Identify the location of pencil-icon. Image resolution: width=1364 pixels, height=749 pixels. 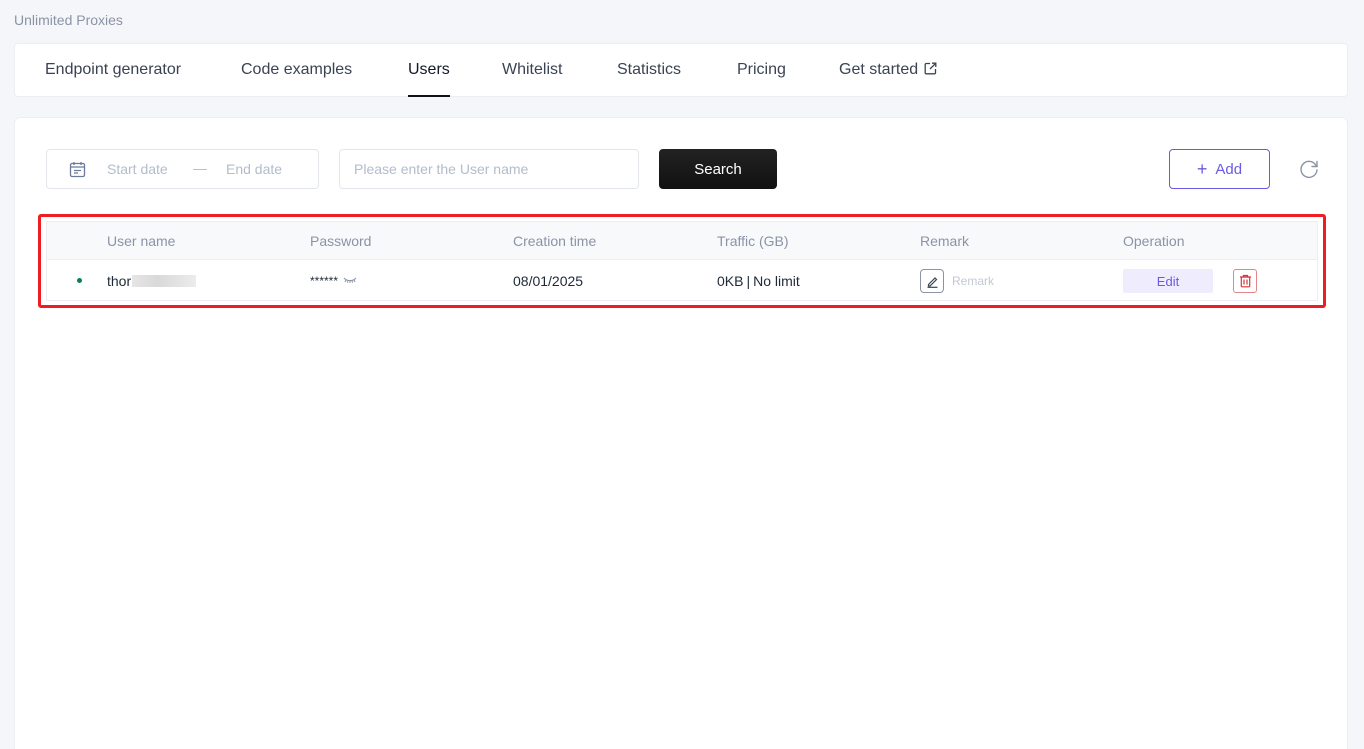
(932, 282).